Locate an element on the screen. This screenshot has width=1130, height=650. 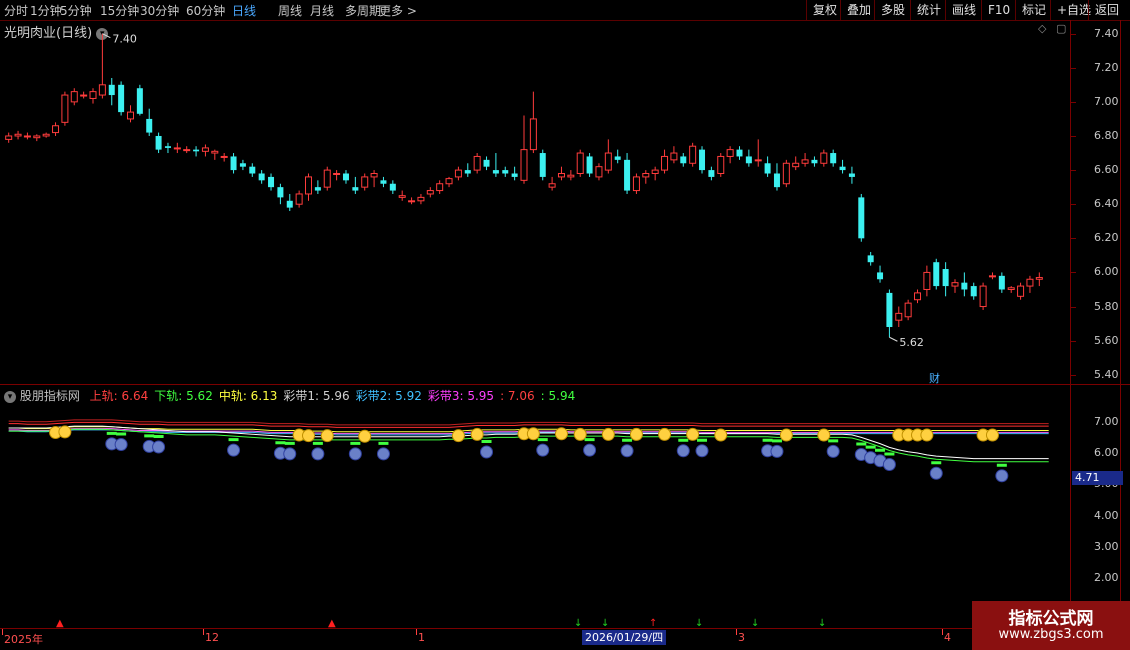
period-tab: 1分钟 is located at coordinates (46, 10).